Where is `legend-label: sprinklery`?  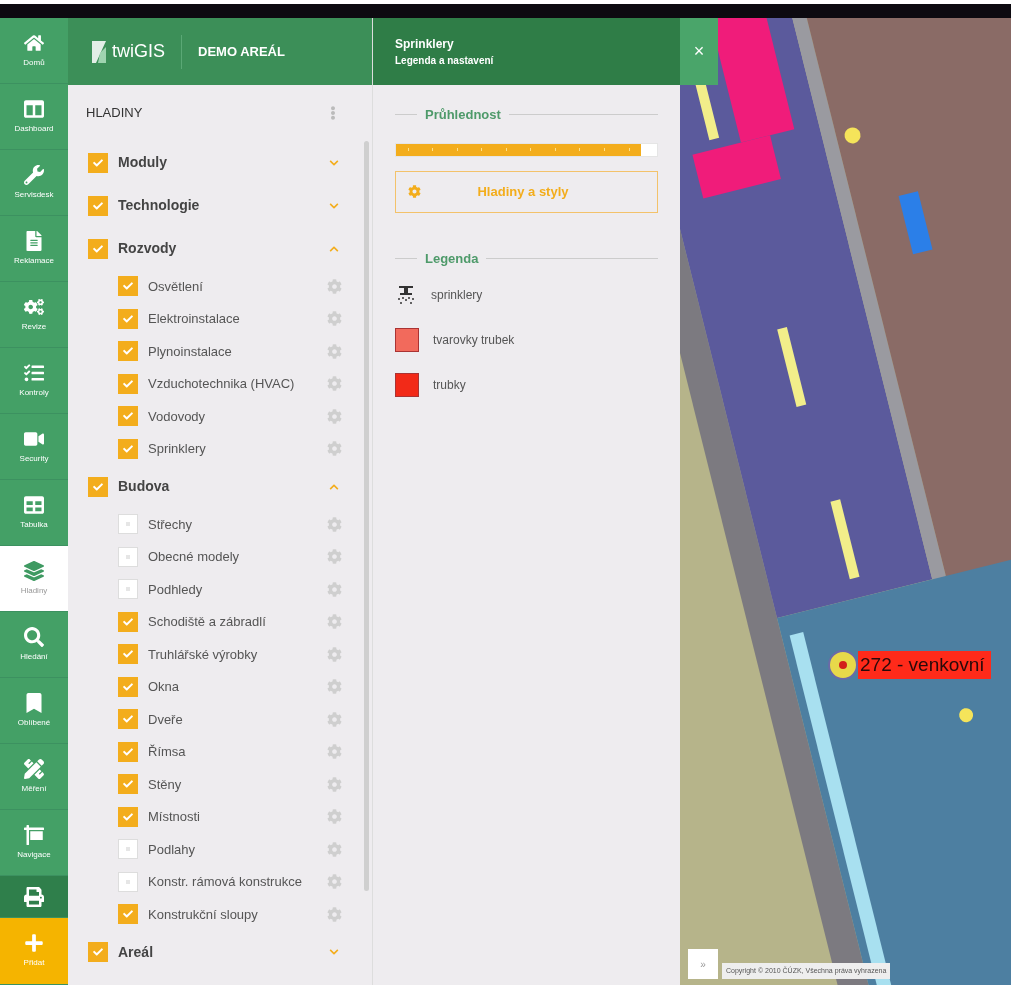 legend-label: sprinklery is located at coordinates (457, 295).